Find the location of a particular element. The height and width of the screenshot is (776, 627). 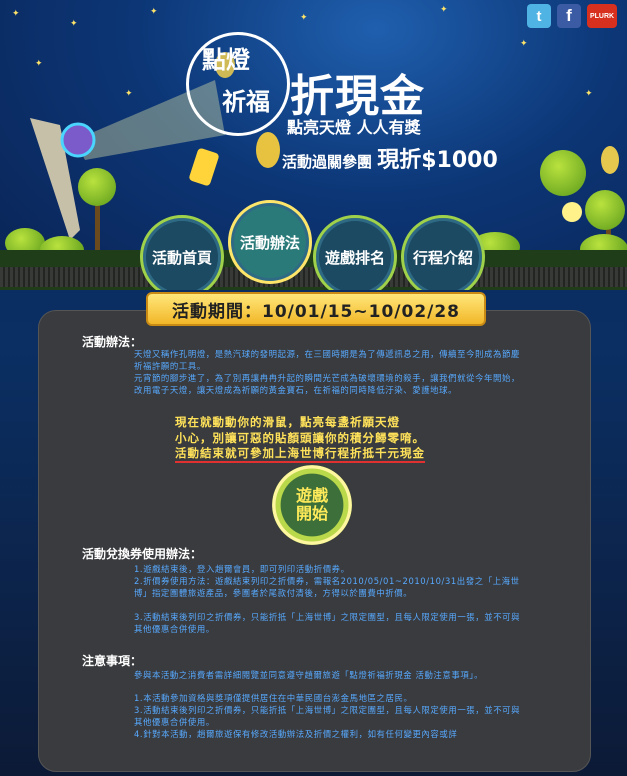

notes-title: 注意事項： is located at coordinates (112, 661).